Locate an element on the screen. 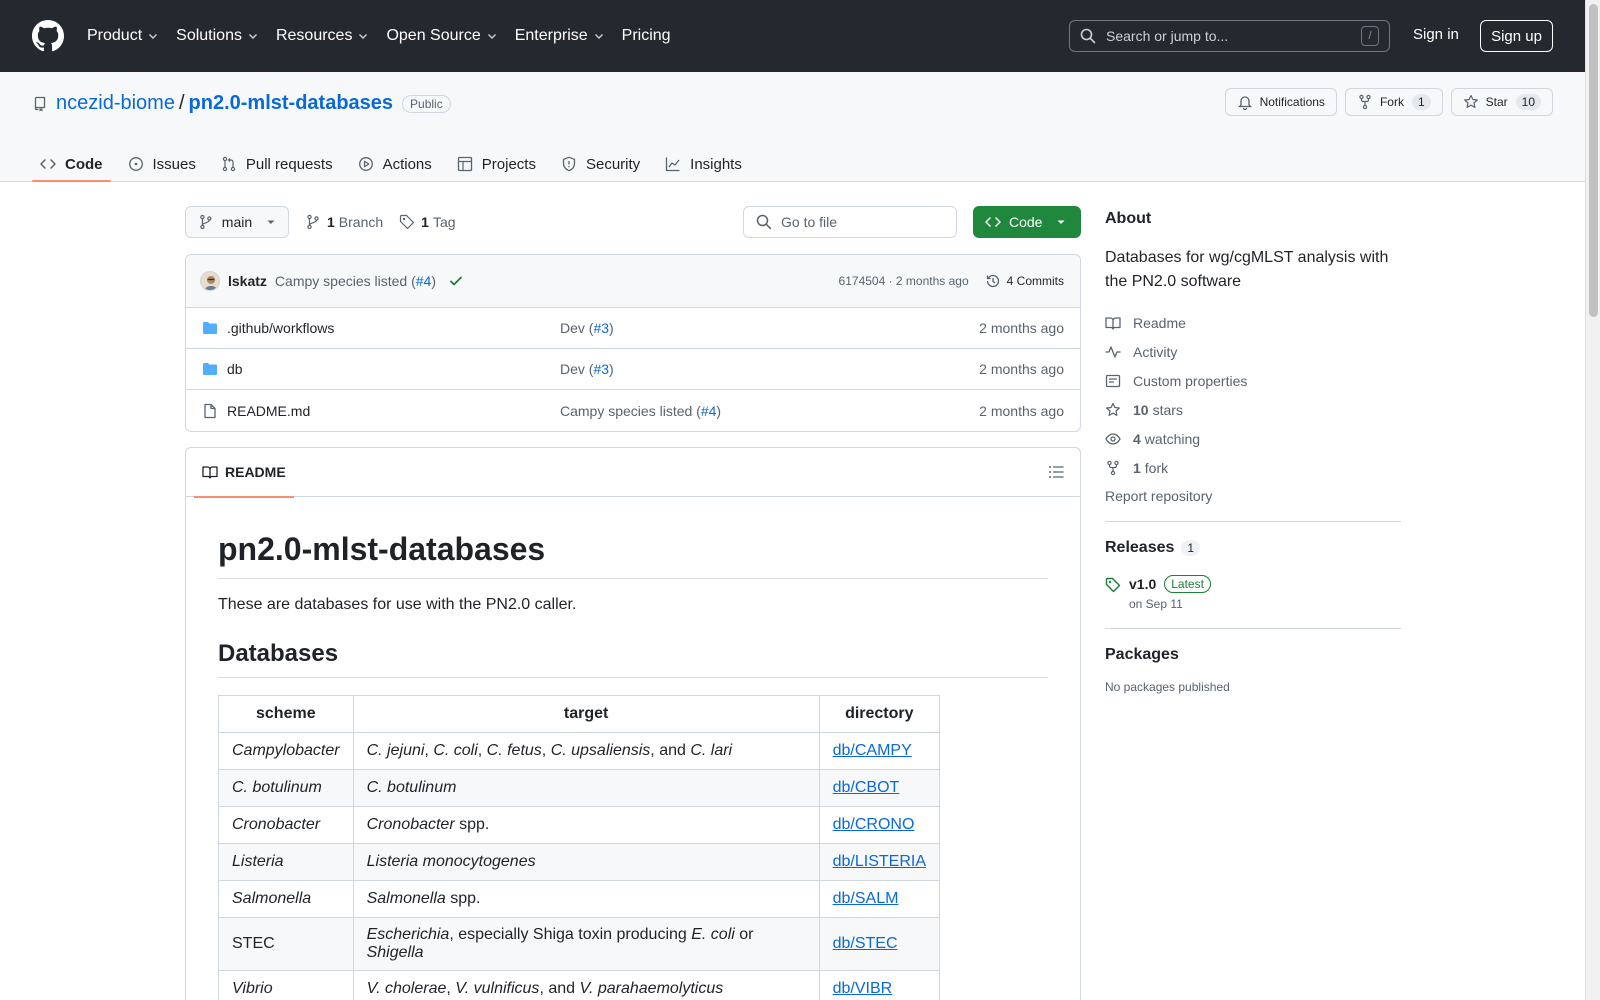  search-icon is located at coordinates (764, 222).